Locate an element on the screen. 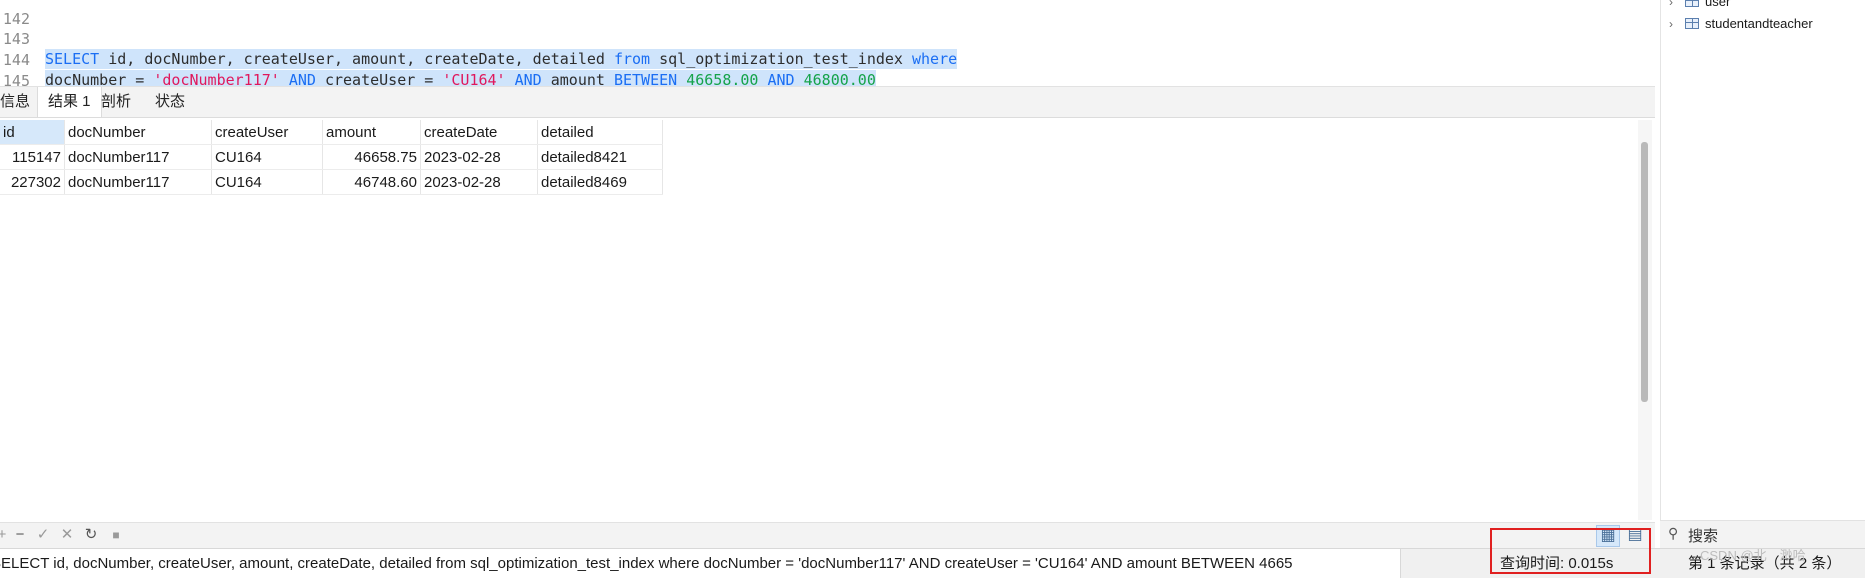  sql-token: amount is located at coordinates (577, 78).